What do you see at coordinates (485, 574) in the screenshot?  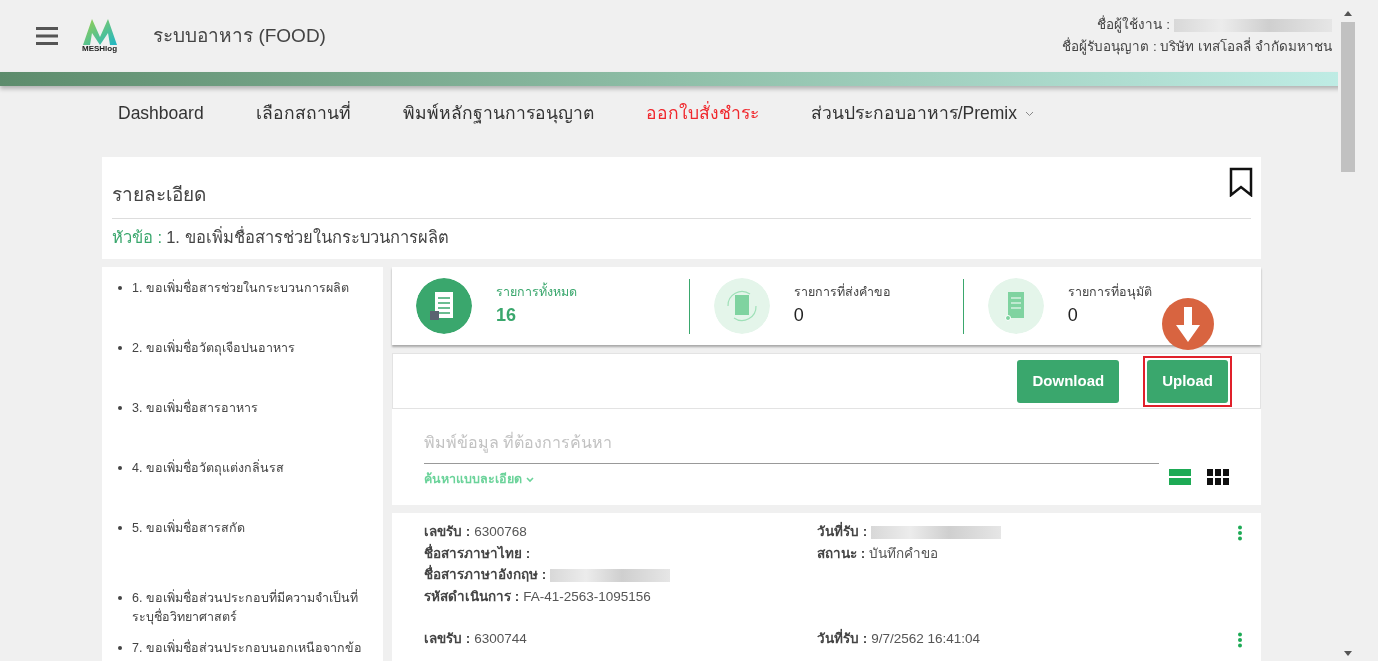 I see `field-label: ชื่อสารภาษาอังกฤษ :` at bounding box center [485, 574].